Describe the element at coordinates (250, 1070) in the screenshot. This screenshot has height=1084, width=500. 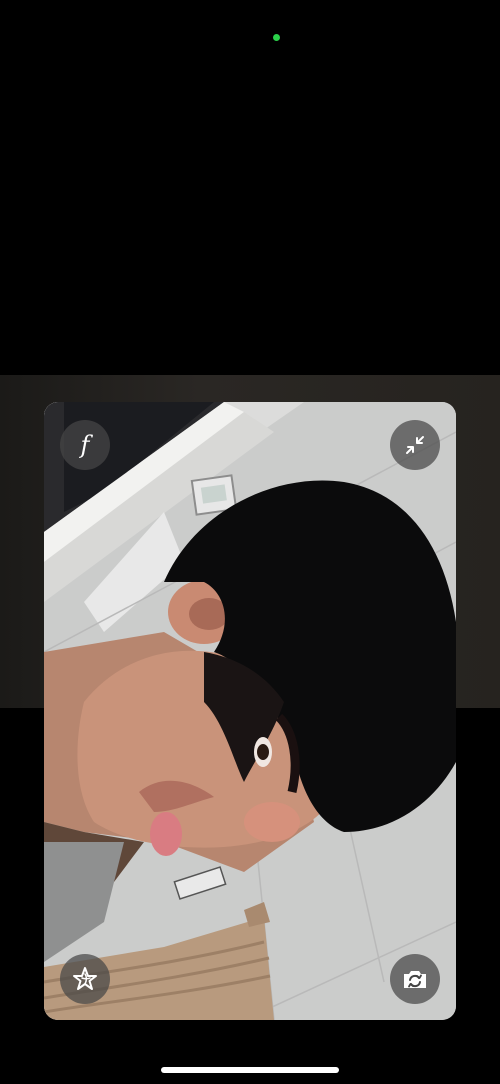
I see `home-indicator` at that location.